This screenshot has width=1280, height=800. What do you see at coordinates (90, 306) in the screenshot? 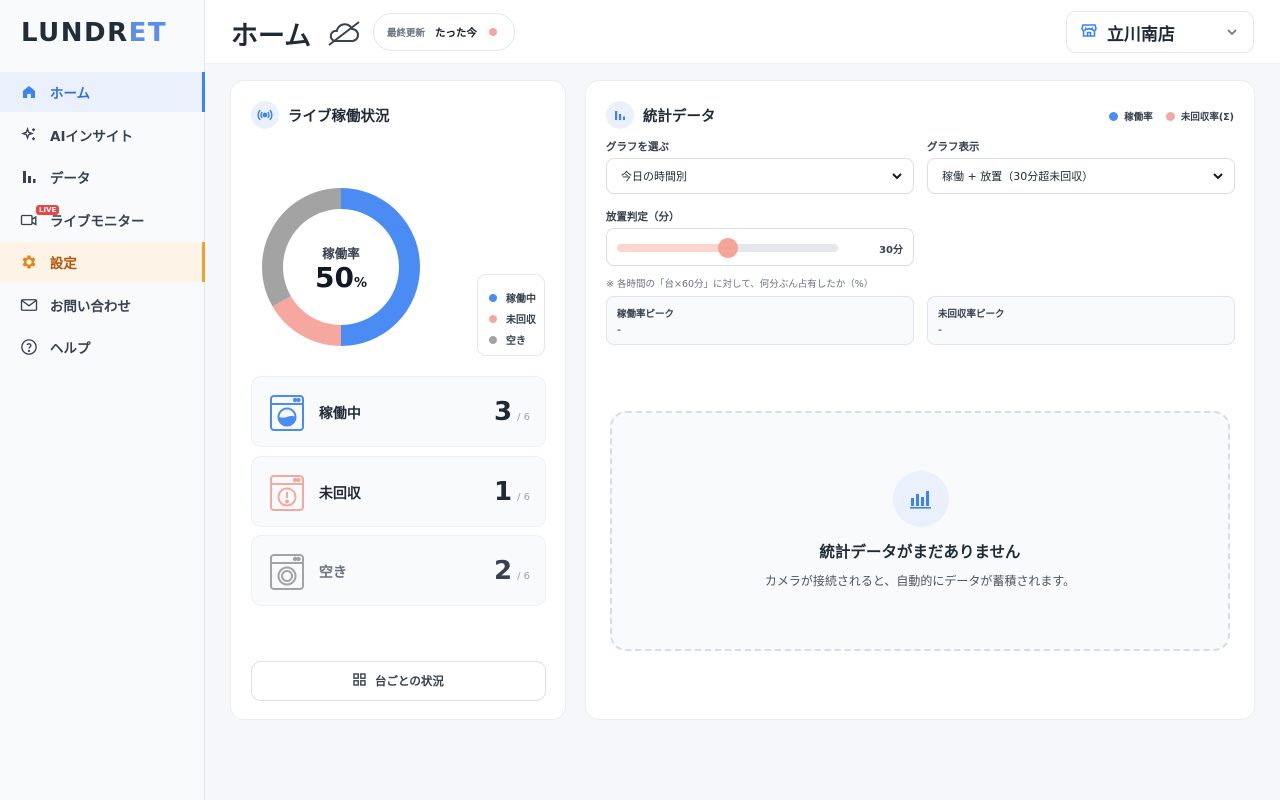
I see `sidebar-item-label: お問い合わせ` at bounding box center [90, 306].